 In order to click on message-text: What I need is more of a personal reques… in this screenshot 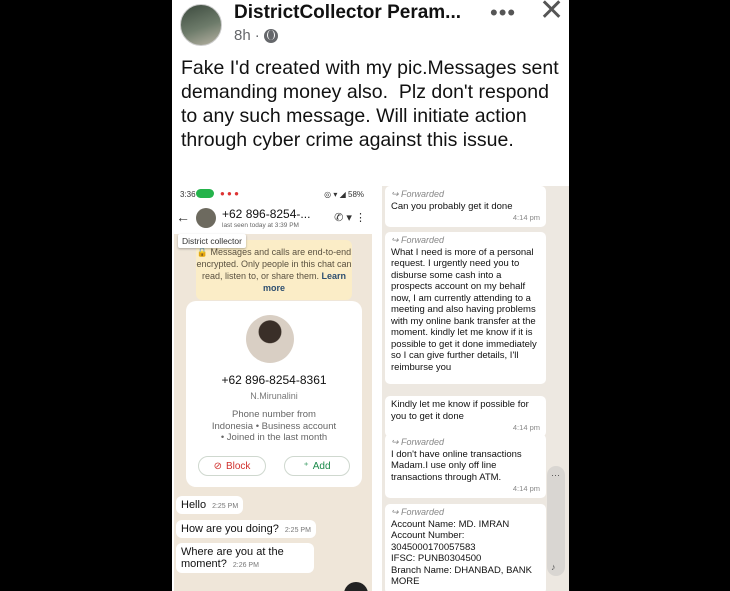, I will do `click(464, 309)`.